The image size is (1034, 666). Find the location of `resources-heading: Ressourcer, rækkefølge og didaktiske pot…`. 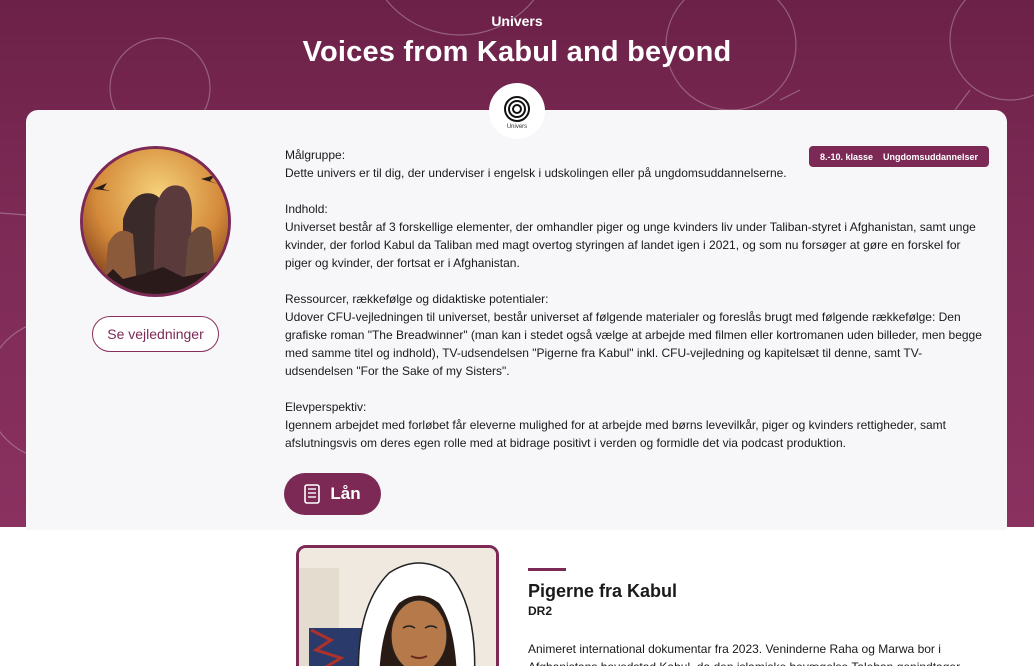

resources-heading: Ressourcer, rækkefølge og didaktiske pot… is located at coordinates (417, 299).